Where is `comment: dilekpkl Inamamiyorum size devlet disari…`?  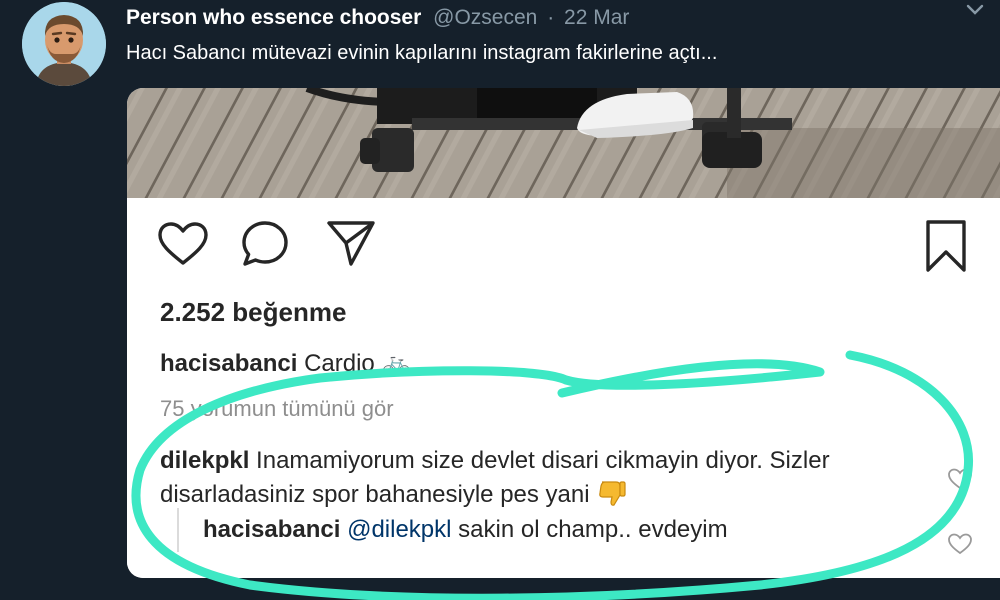 comment: dilekpkl Inamamiyorum size devlet disari… is located at coordinates (530, 478).